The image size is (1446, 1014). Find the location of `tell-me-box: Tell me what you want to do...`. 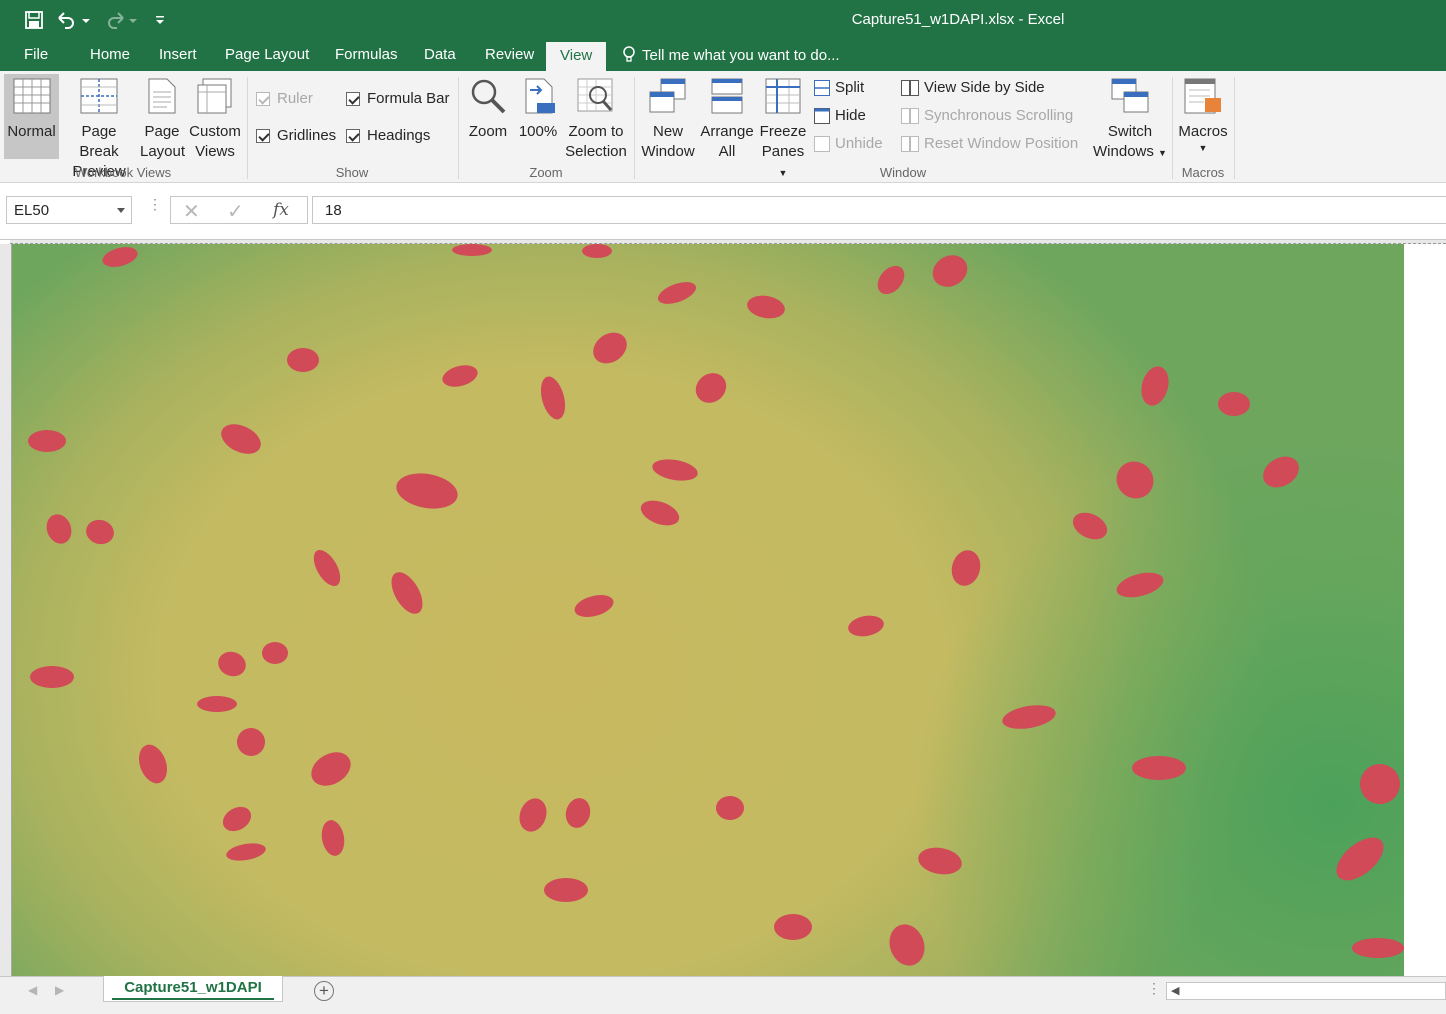

tell-me-box: Tell me what you want to do... is located at coordinates (731, 55).